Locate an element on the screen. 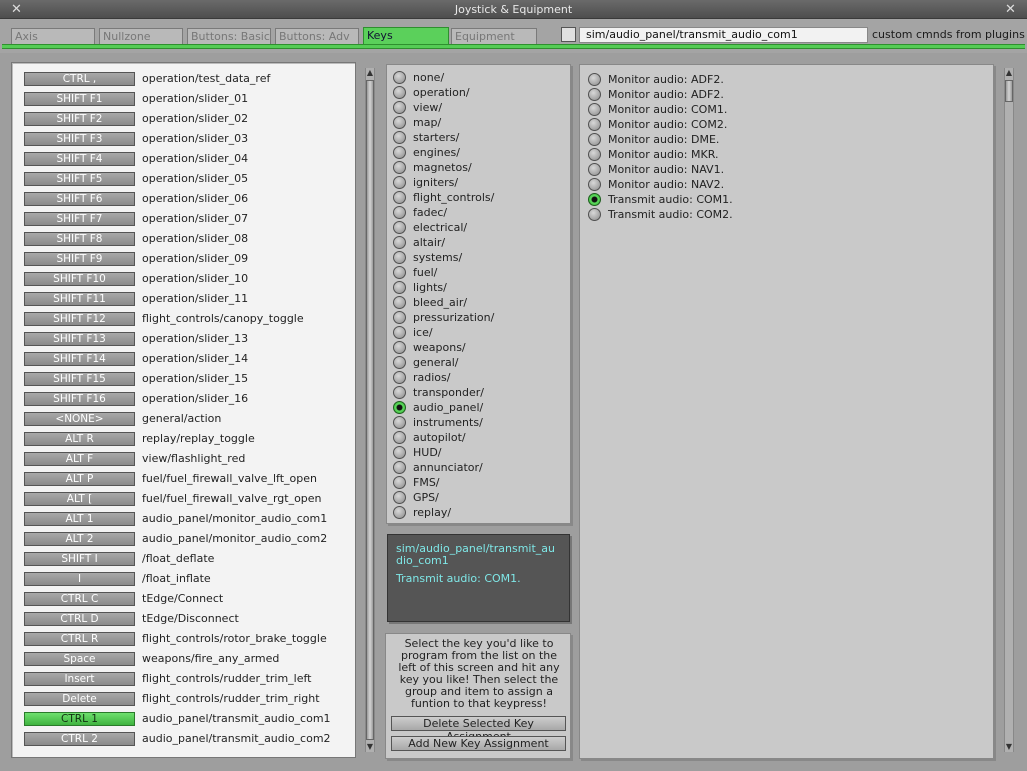 The width and height of the screenshot is (1027, 771). key-binding-button: SHIFT F4 is located at coordinates (79, 159).